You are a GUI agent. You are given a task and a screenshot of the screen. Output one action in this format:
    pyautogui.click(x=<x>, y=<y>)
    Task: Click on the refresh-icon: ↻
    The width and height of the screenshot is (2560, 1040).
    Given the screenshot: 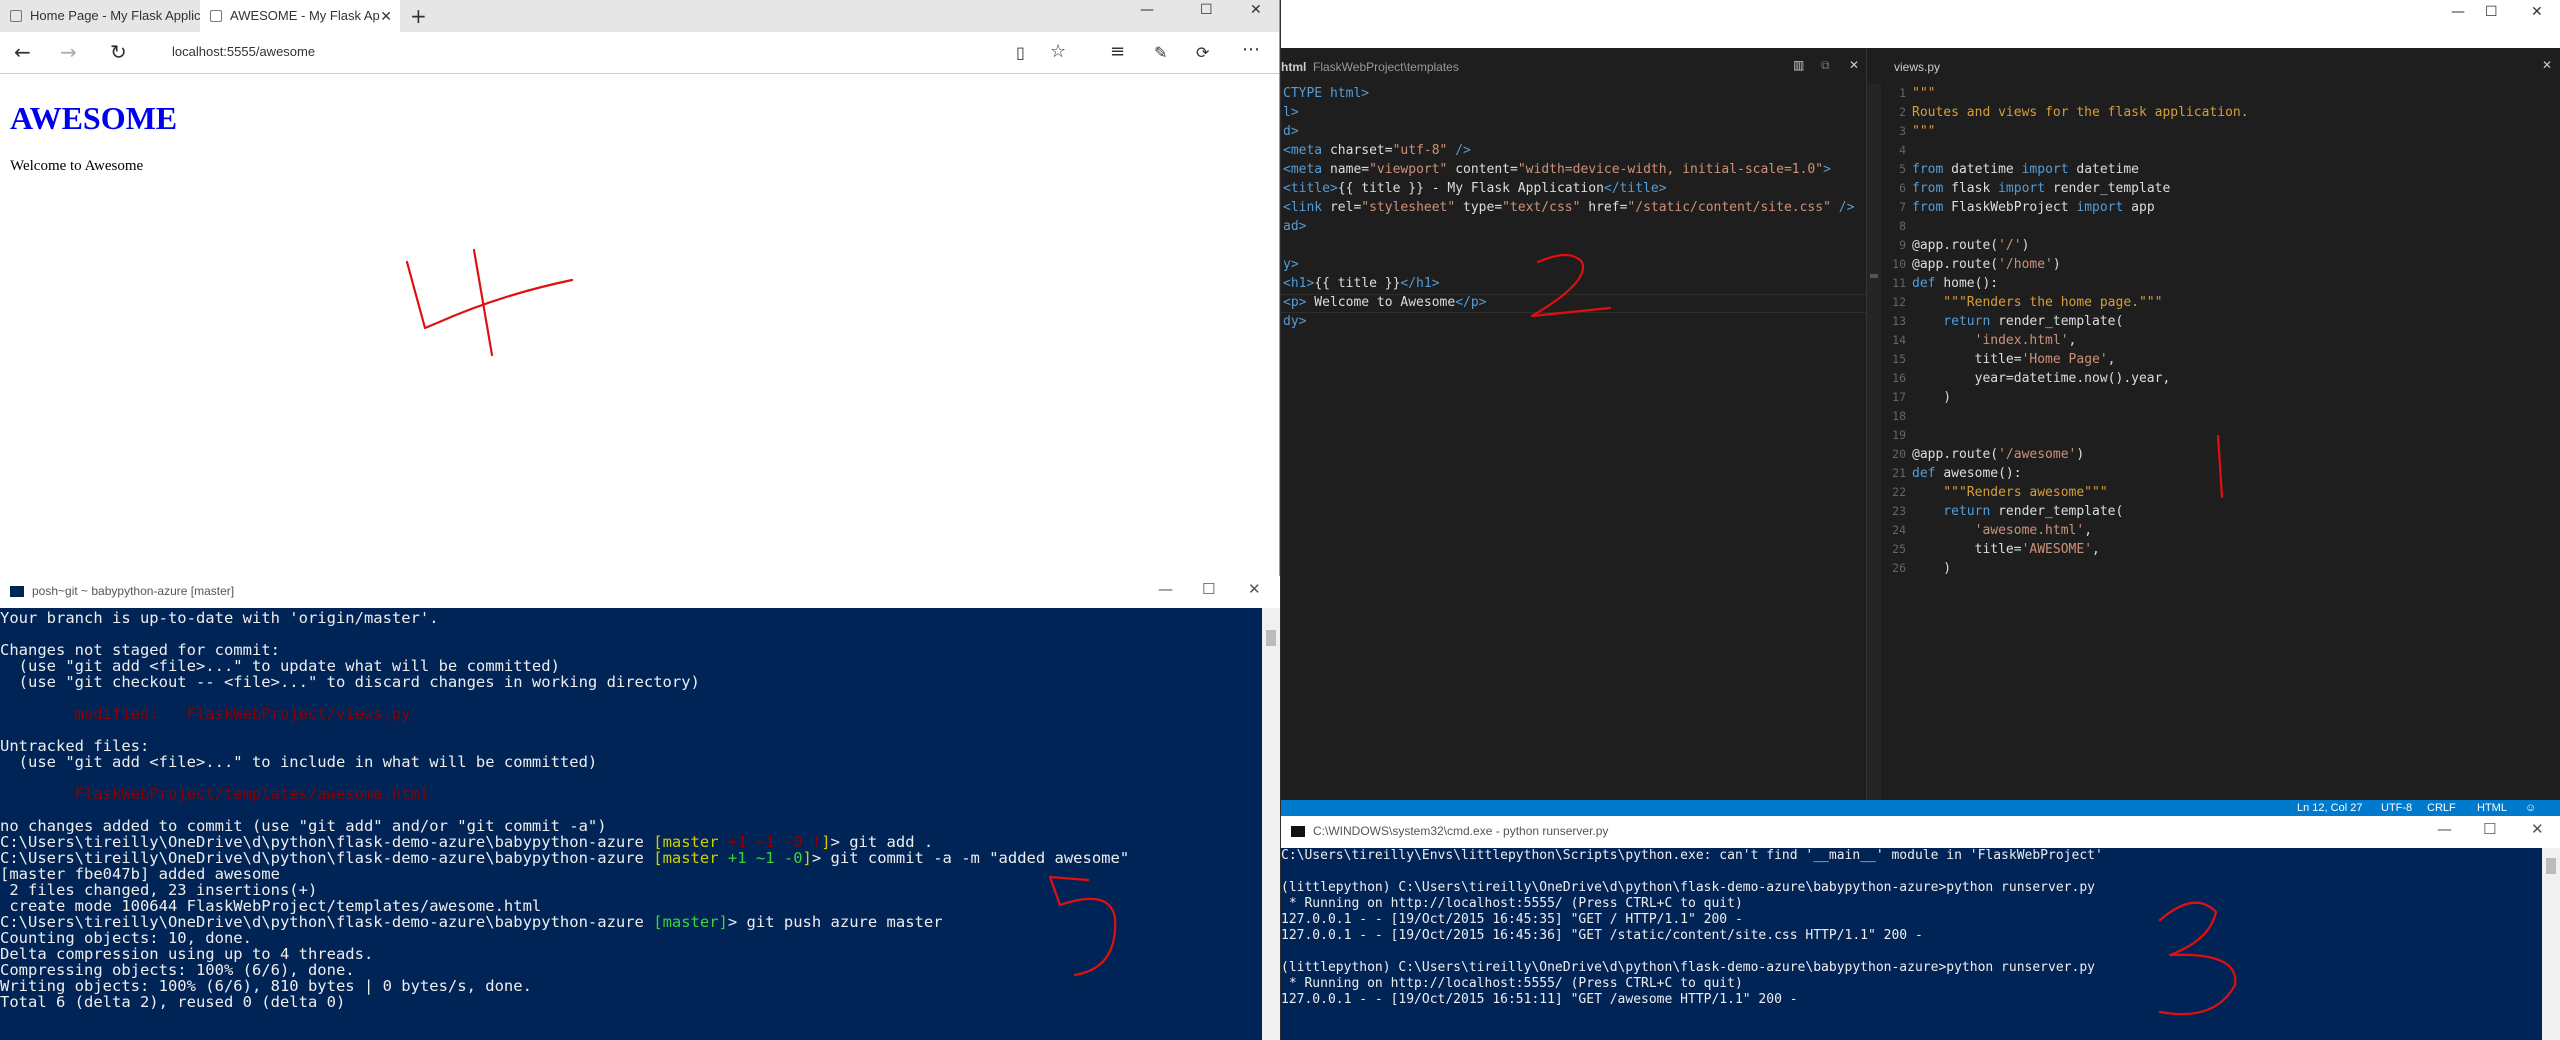 What is the action you would take?
    pyautogui.click(x=118, y=52)
    